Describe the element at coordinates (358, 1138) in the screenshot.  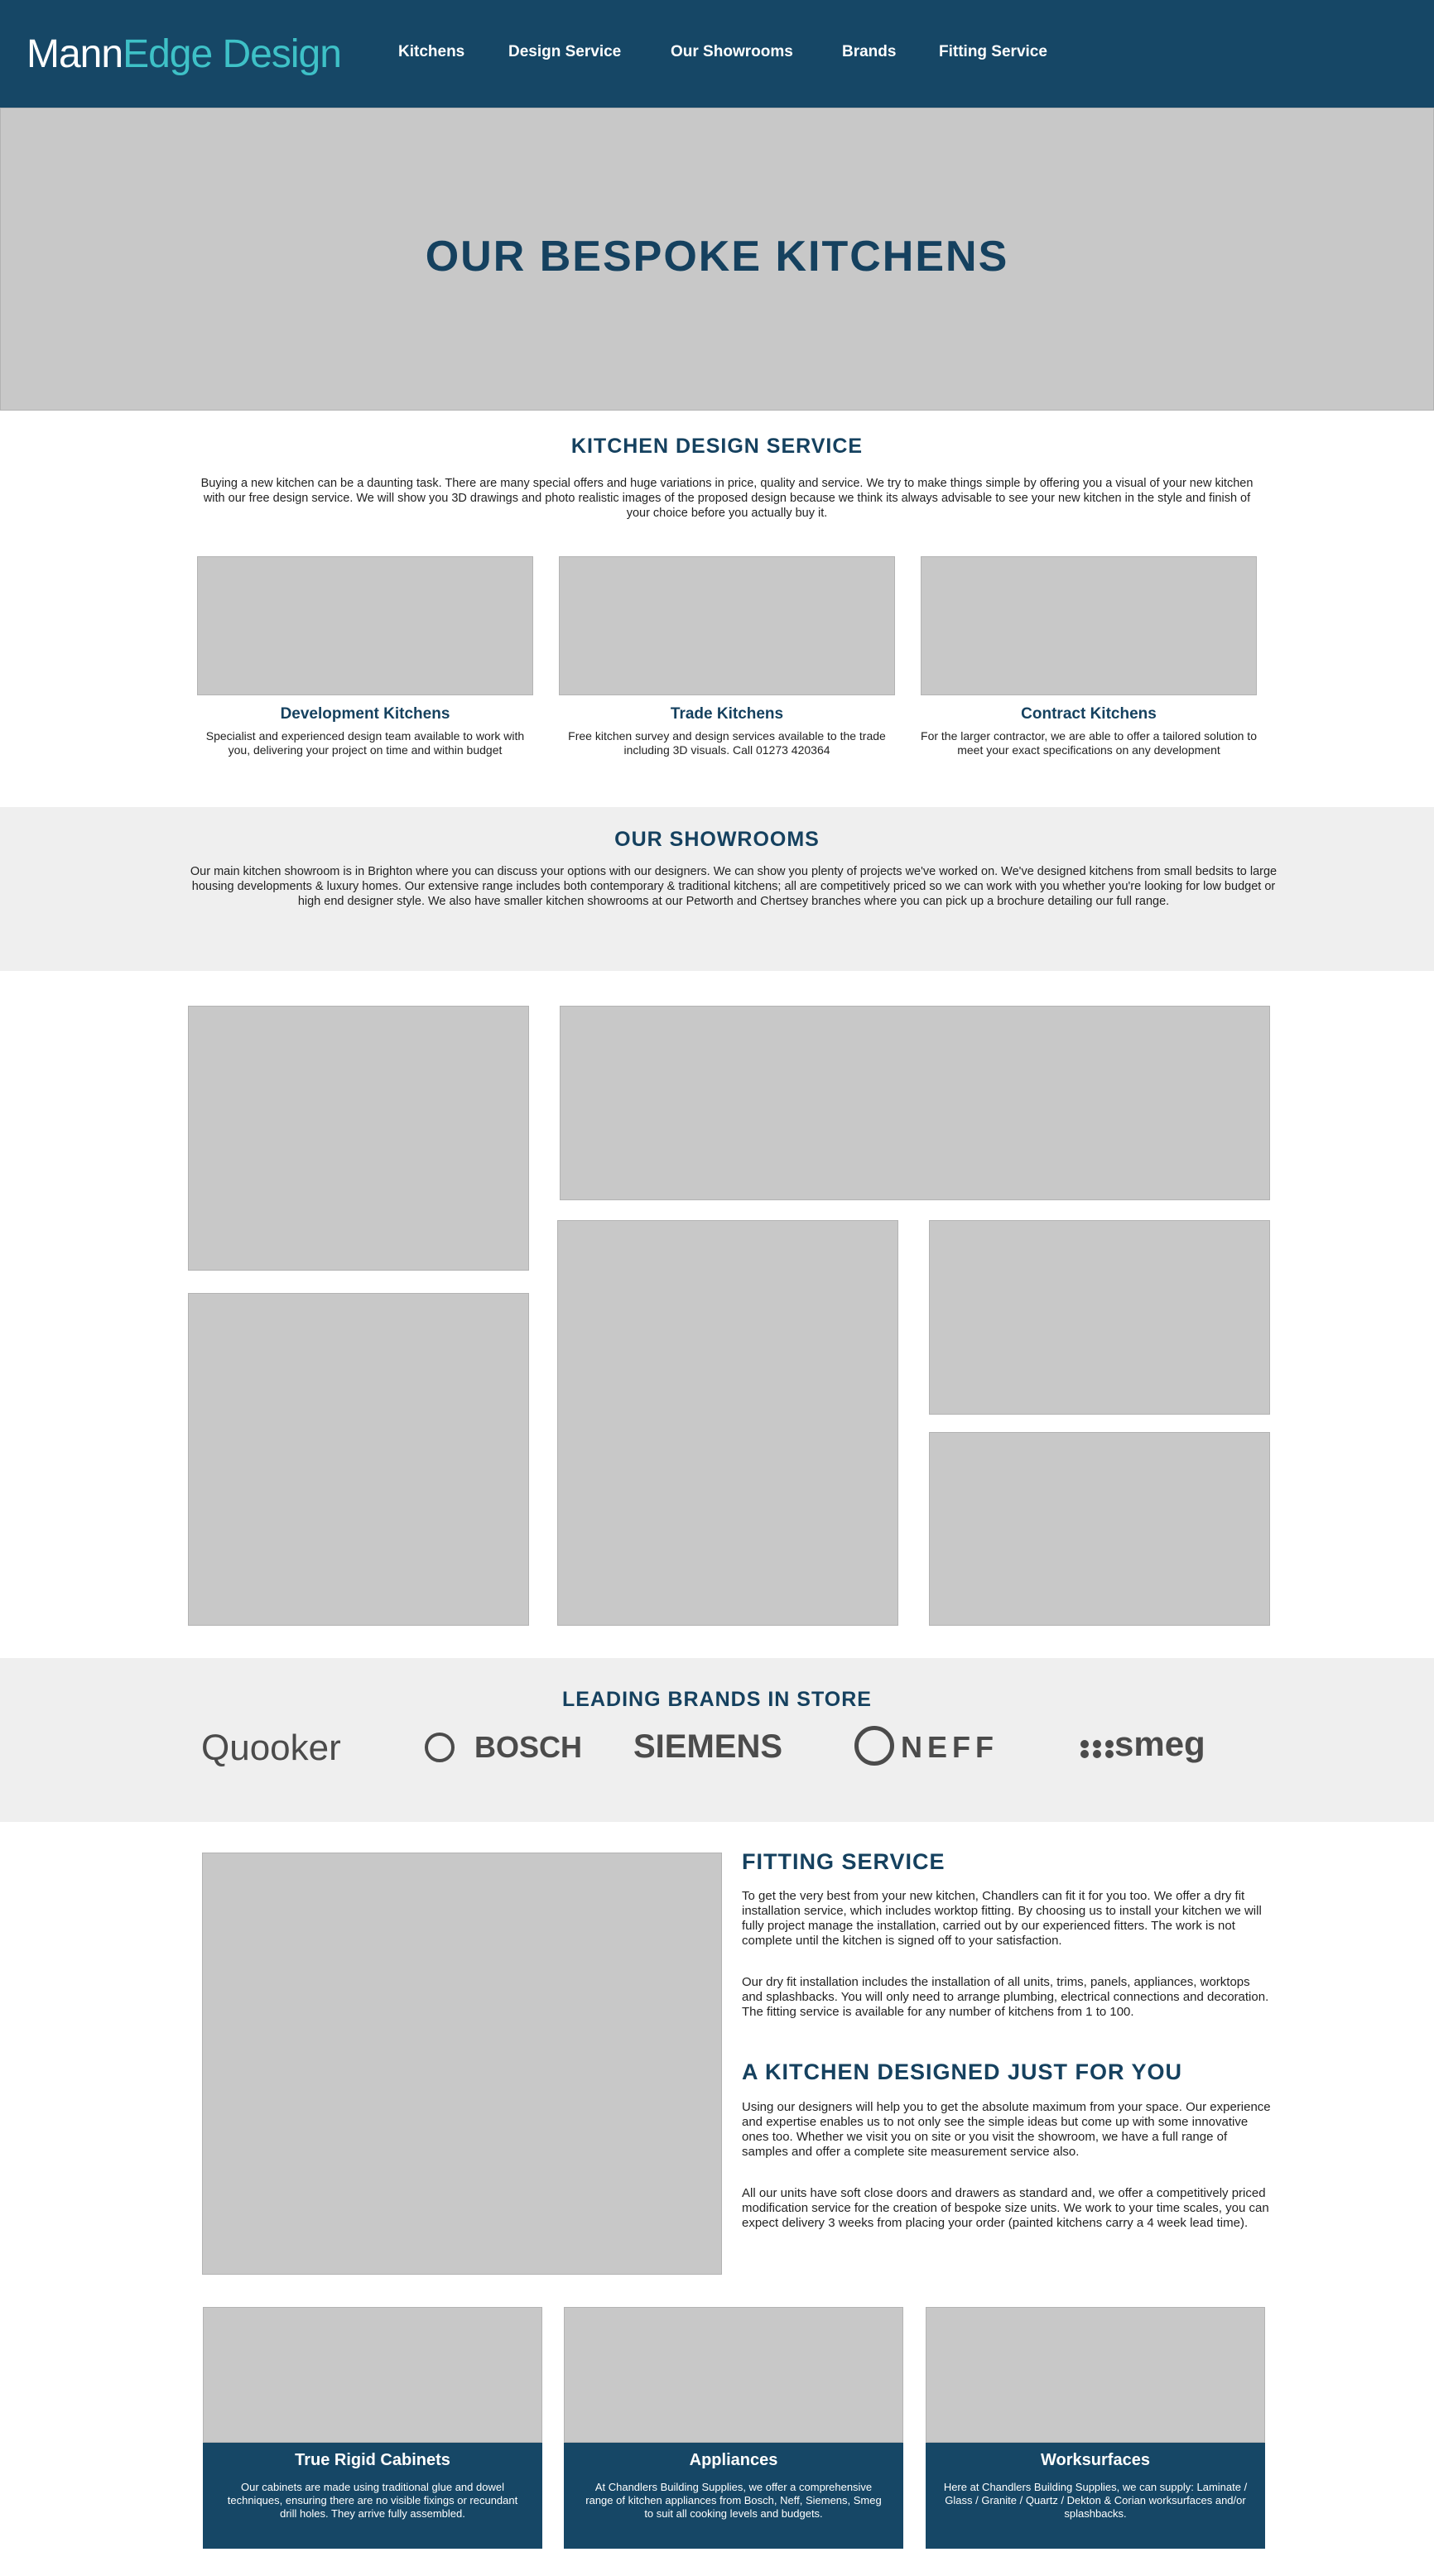
I see `gallery-sketch-image` at that location.